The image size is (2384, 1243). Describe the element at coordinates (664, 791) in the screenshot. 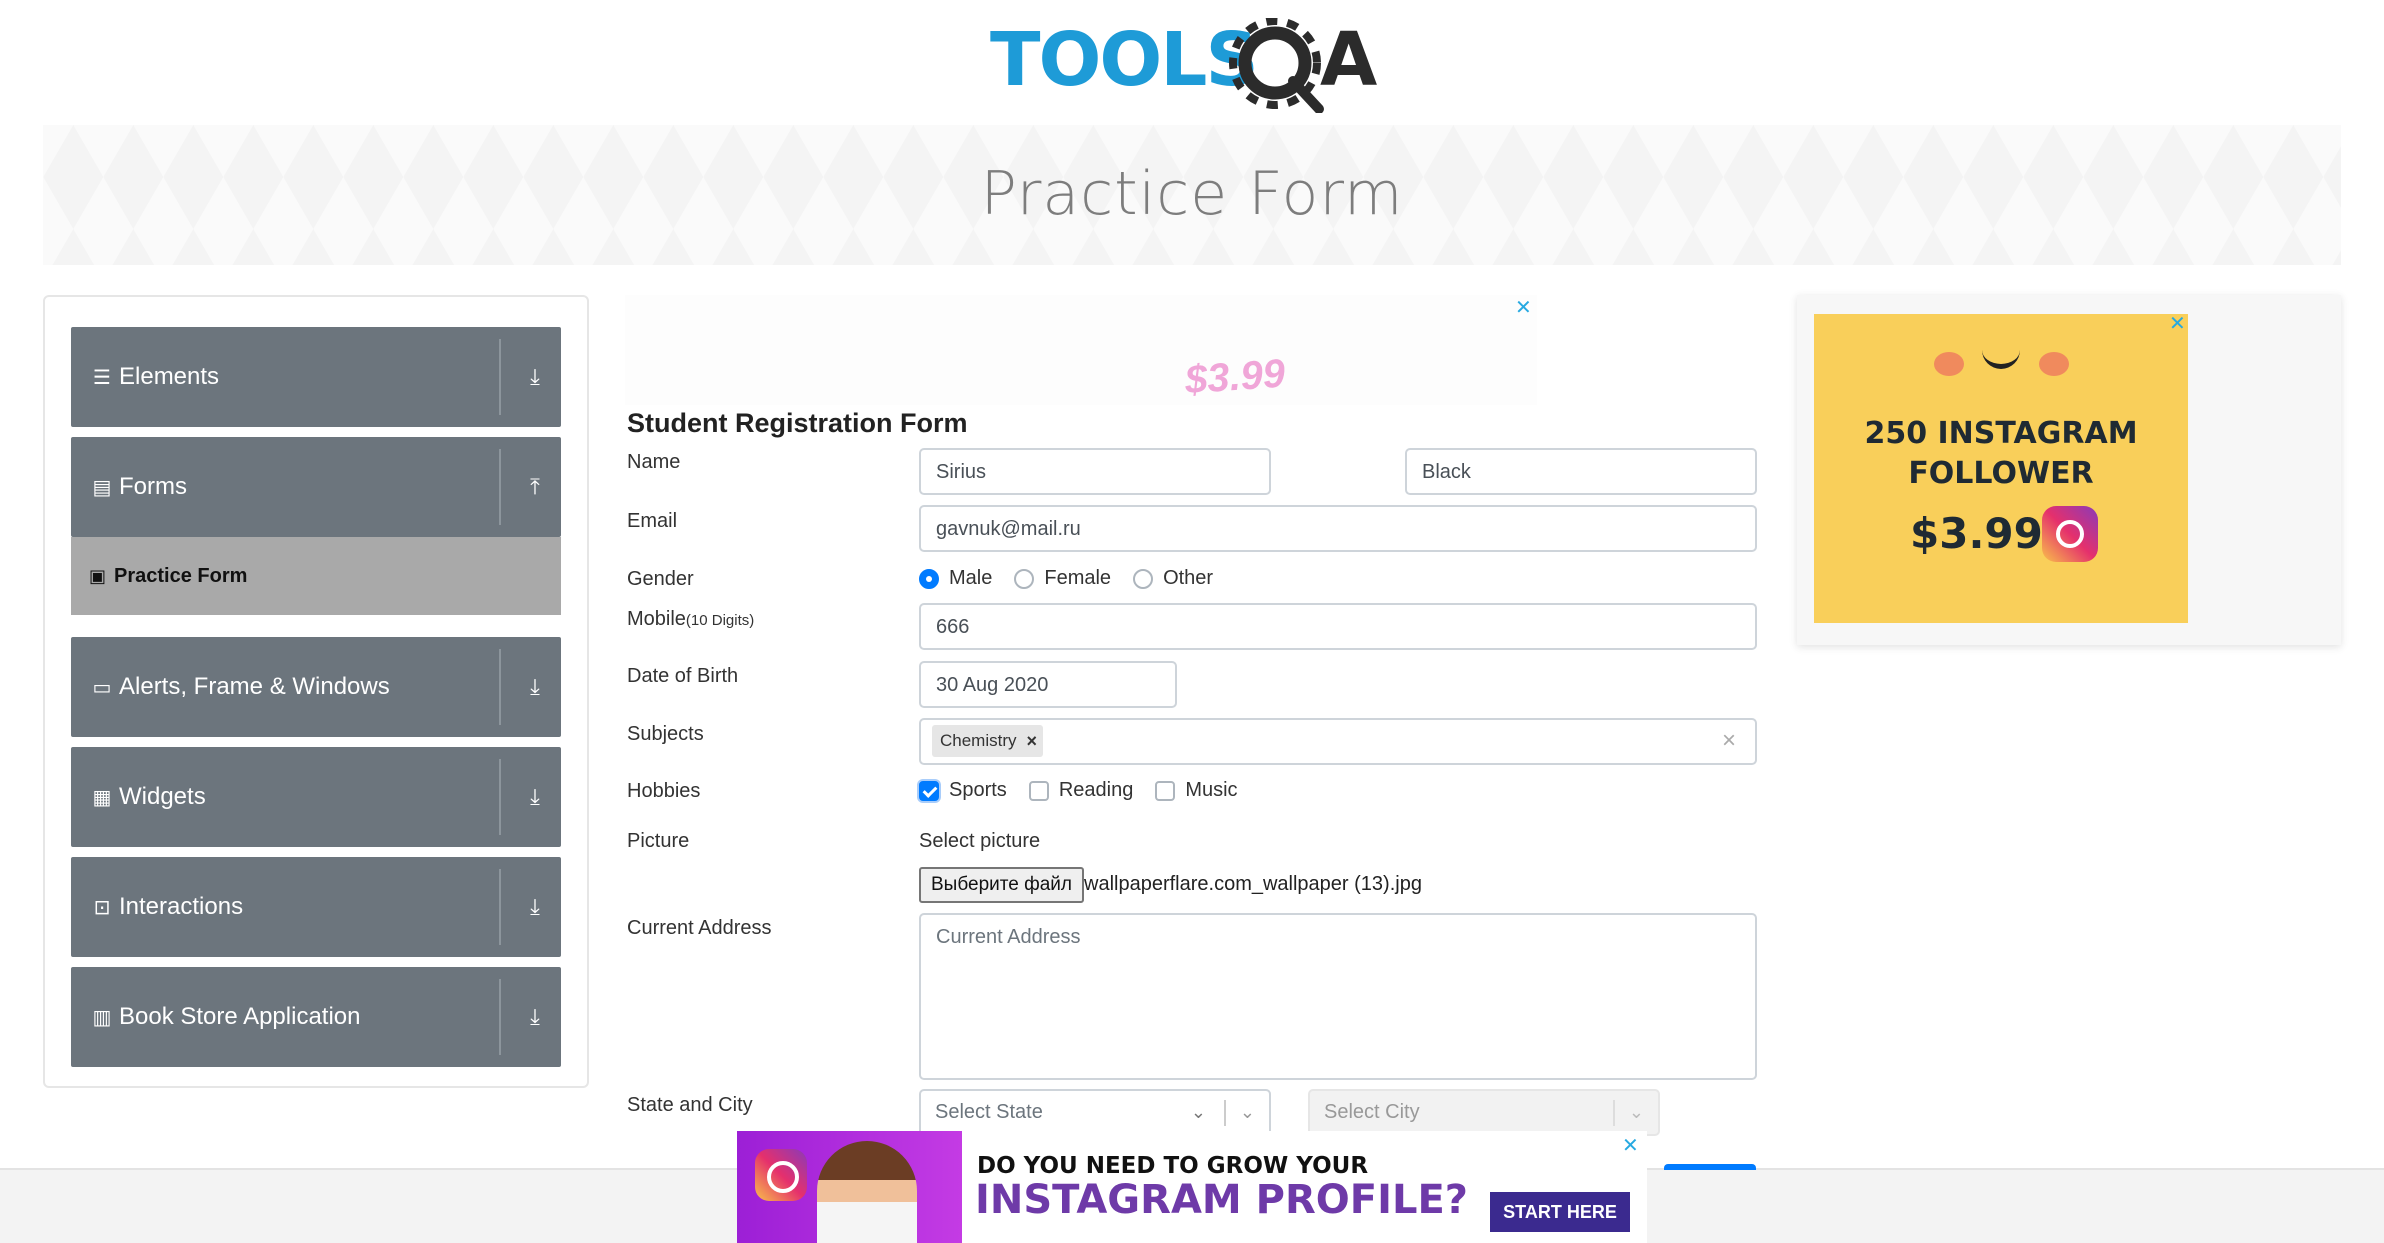

I see `hobbies-label: Hobbies` at that location.